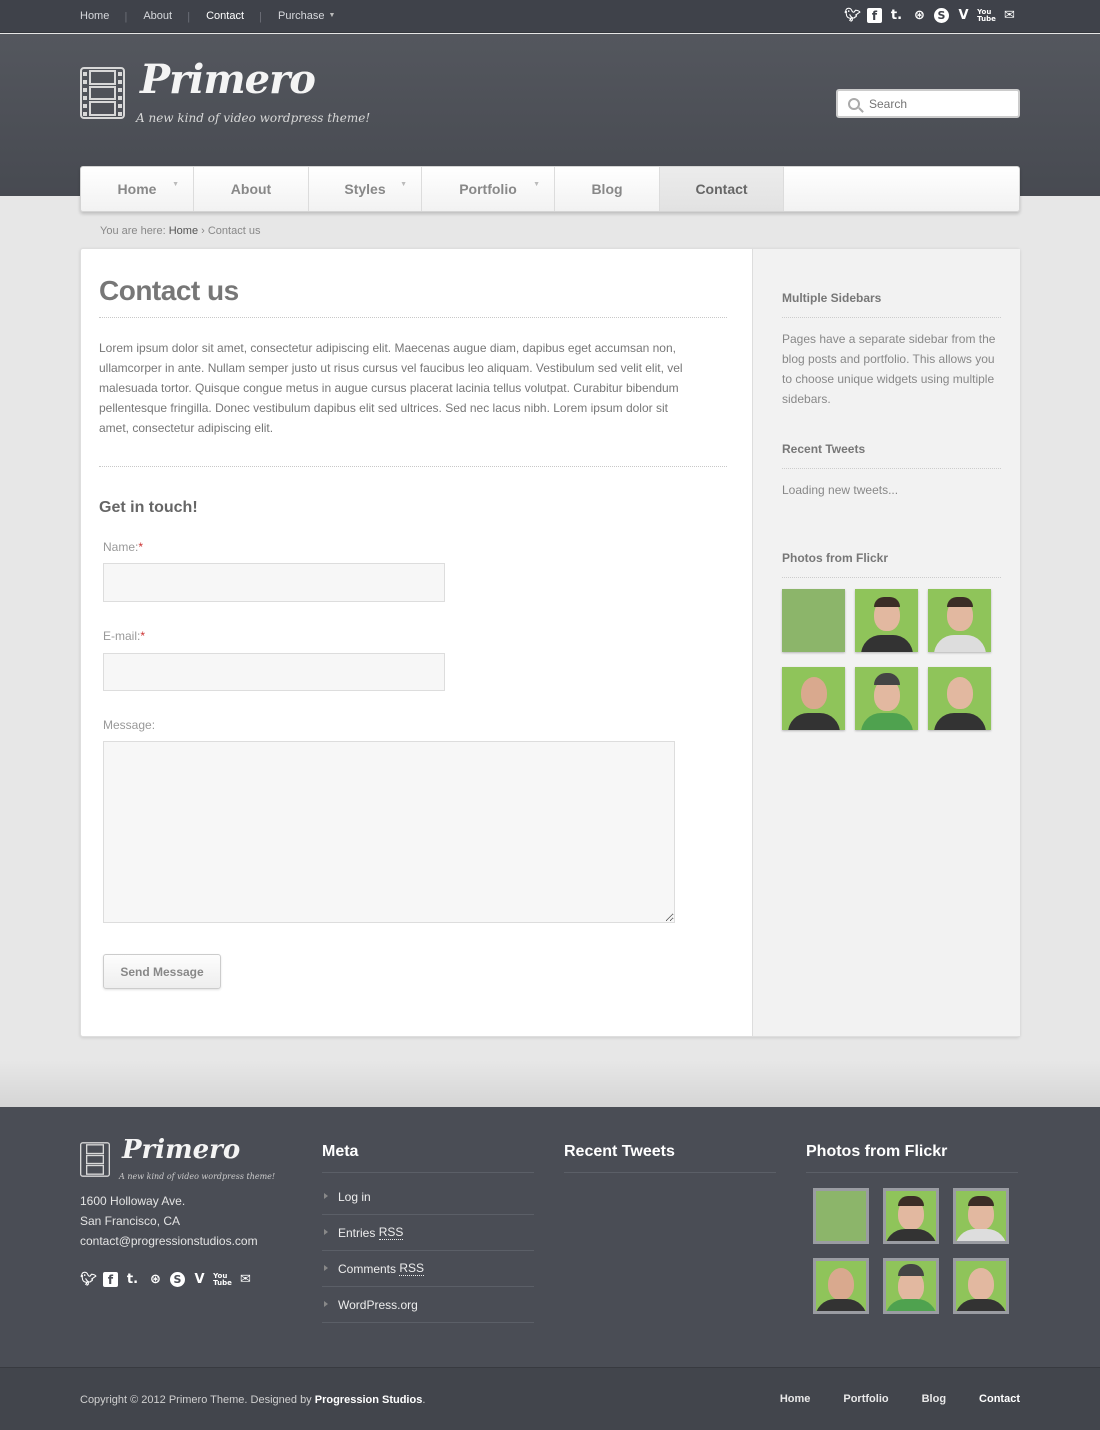 The width and height of the screenshot is (1100, 1430). I want to click on footer-tweets-title: Recent Tweets, so click(619, 1151).